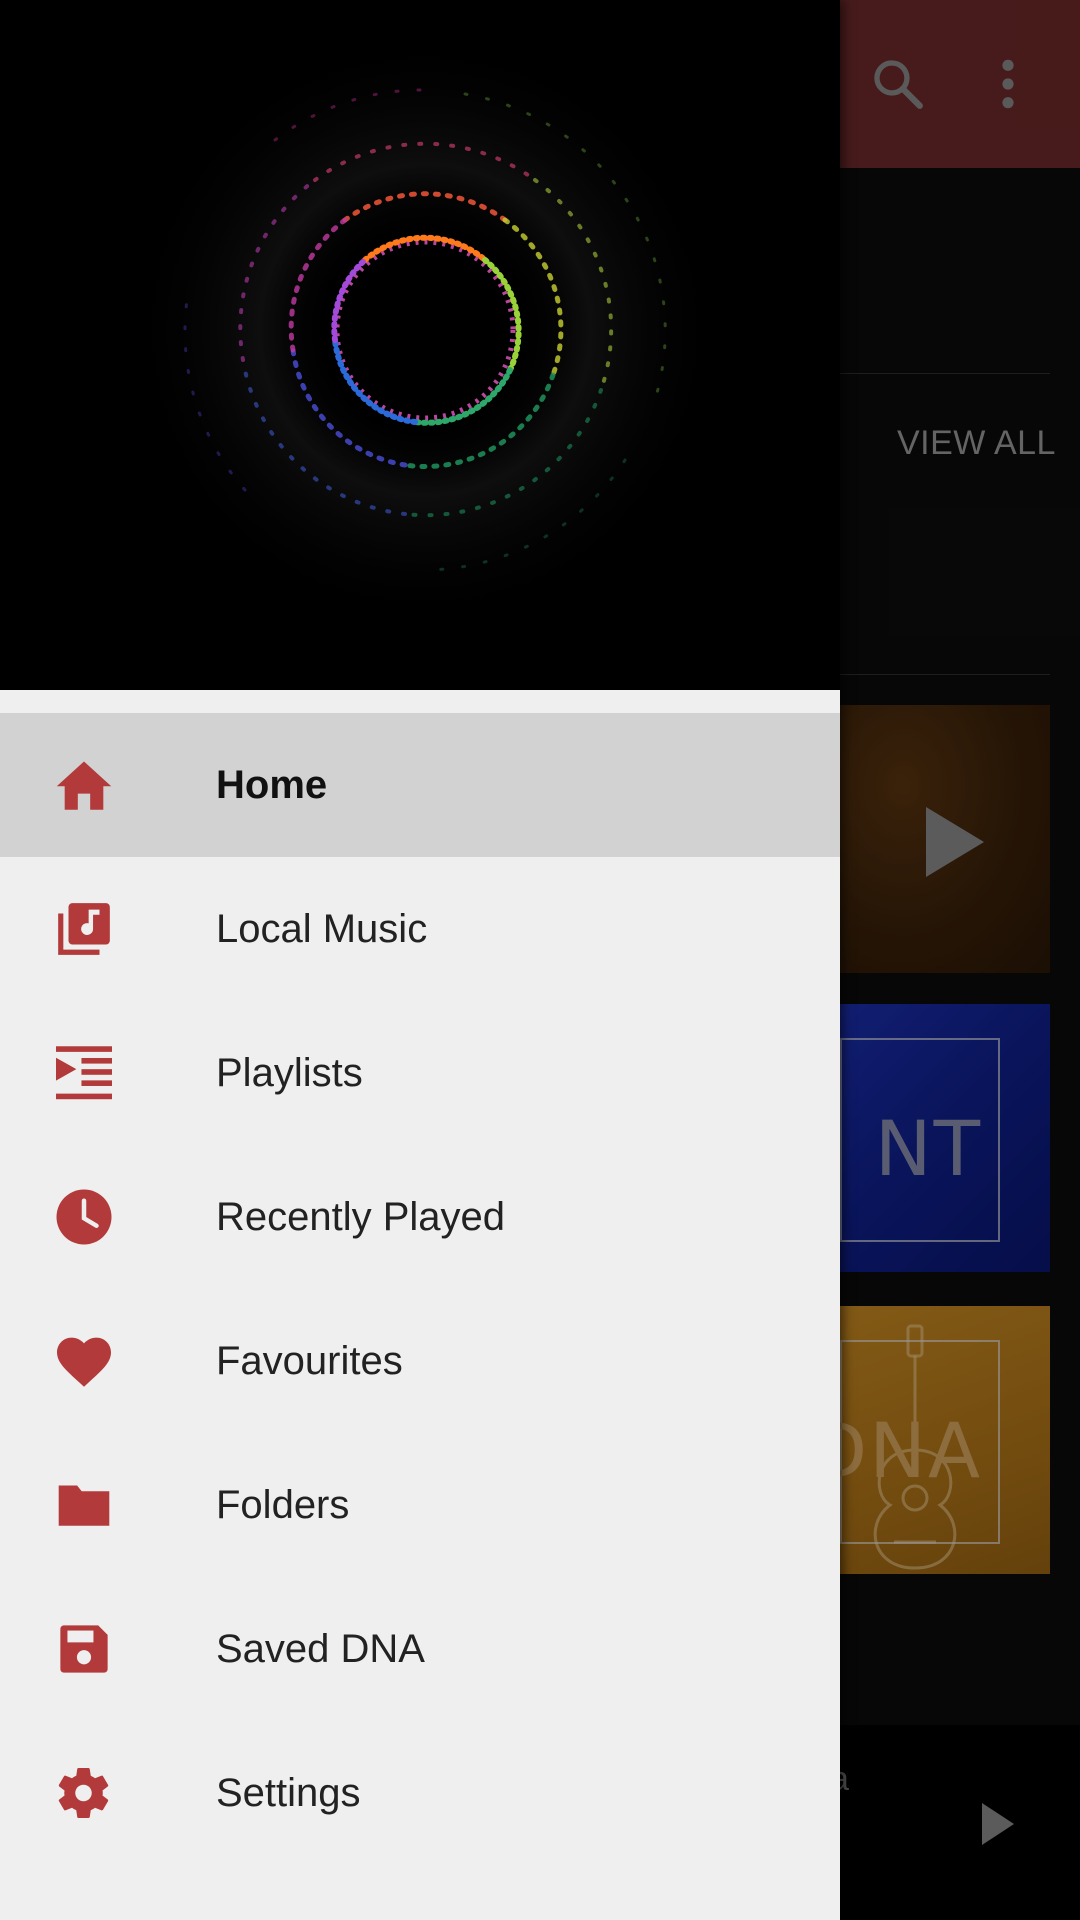  What do you see at coordinates (420, 1793) in the screenshot?
I see `drawer-item-settings: Settings` at bounding box center [420, 1793].